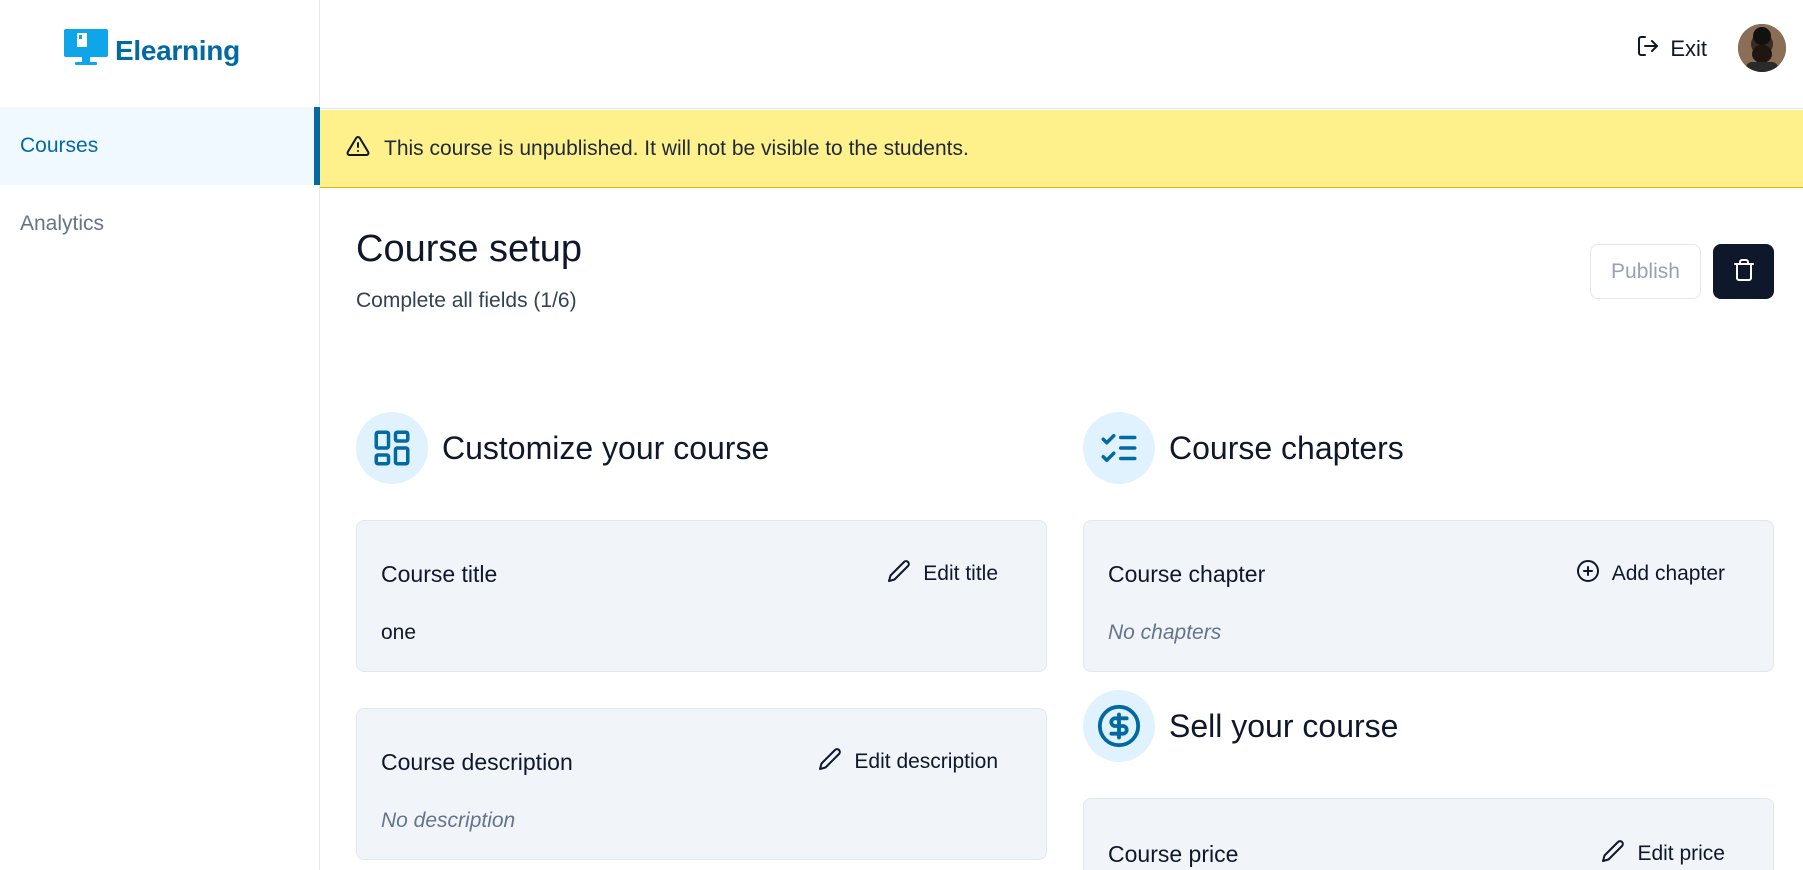 The height and width of the screenshot is (870, 1803). Describe the element at coordinates (59, 145) in the screenshot. I see `sidebar-item-label: Courses` at that location.